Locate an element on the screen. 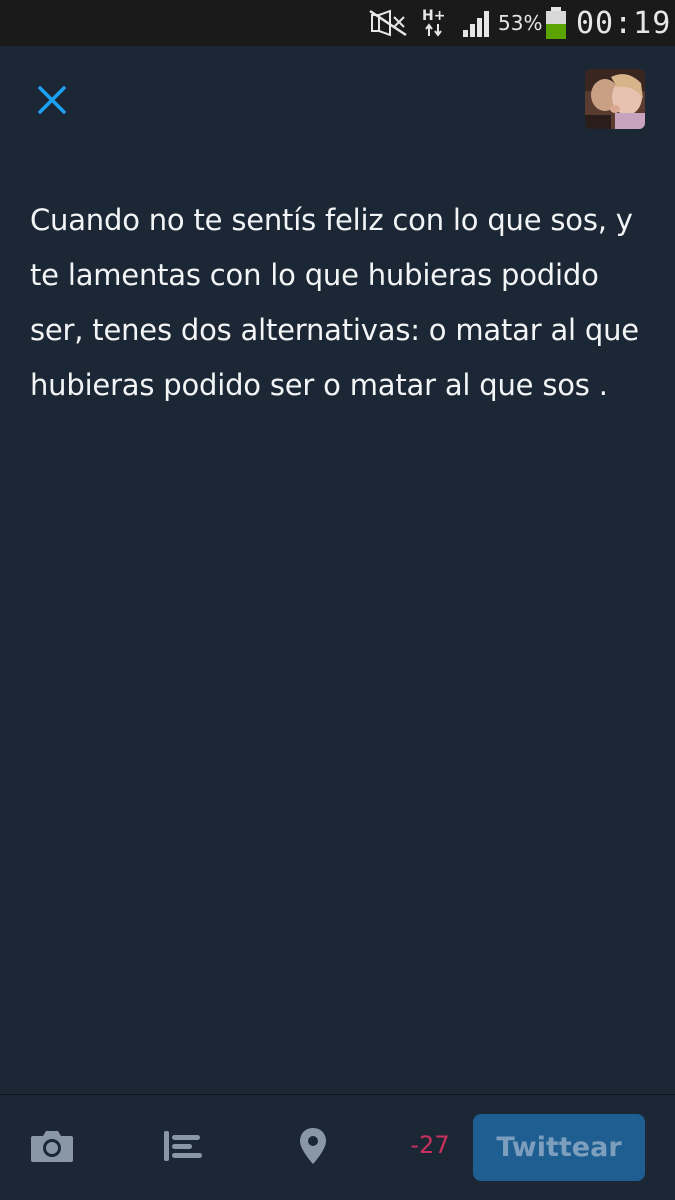 The image size is (675, 1200). camera-icon is located at coordinates (52, 1146).